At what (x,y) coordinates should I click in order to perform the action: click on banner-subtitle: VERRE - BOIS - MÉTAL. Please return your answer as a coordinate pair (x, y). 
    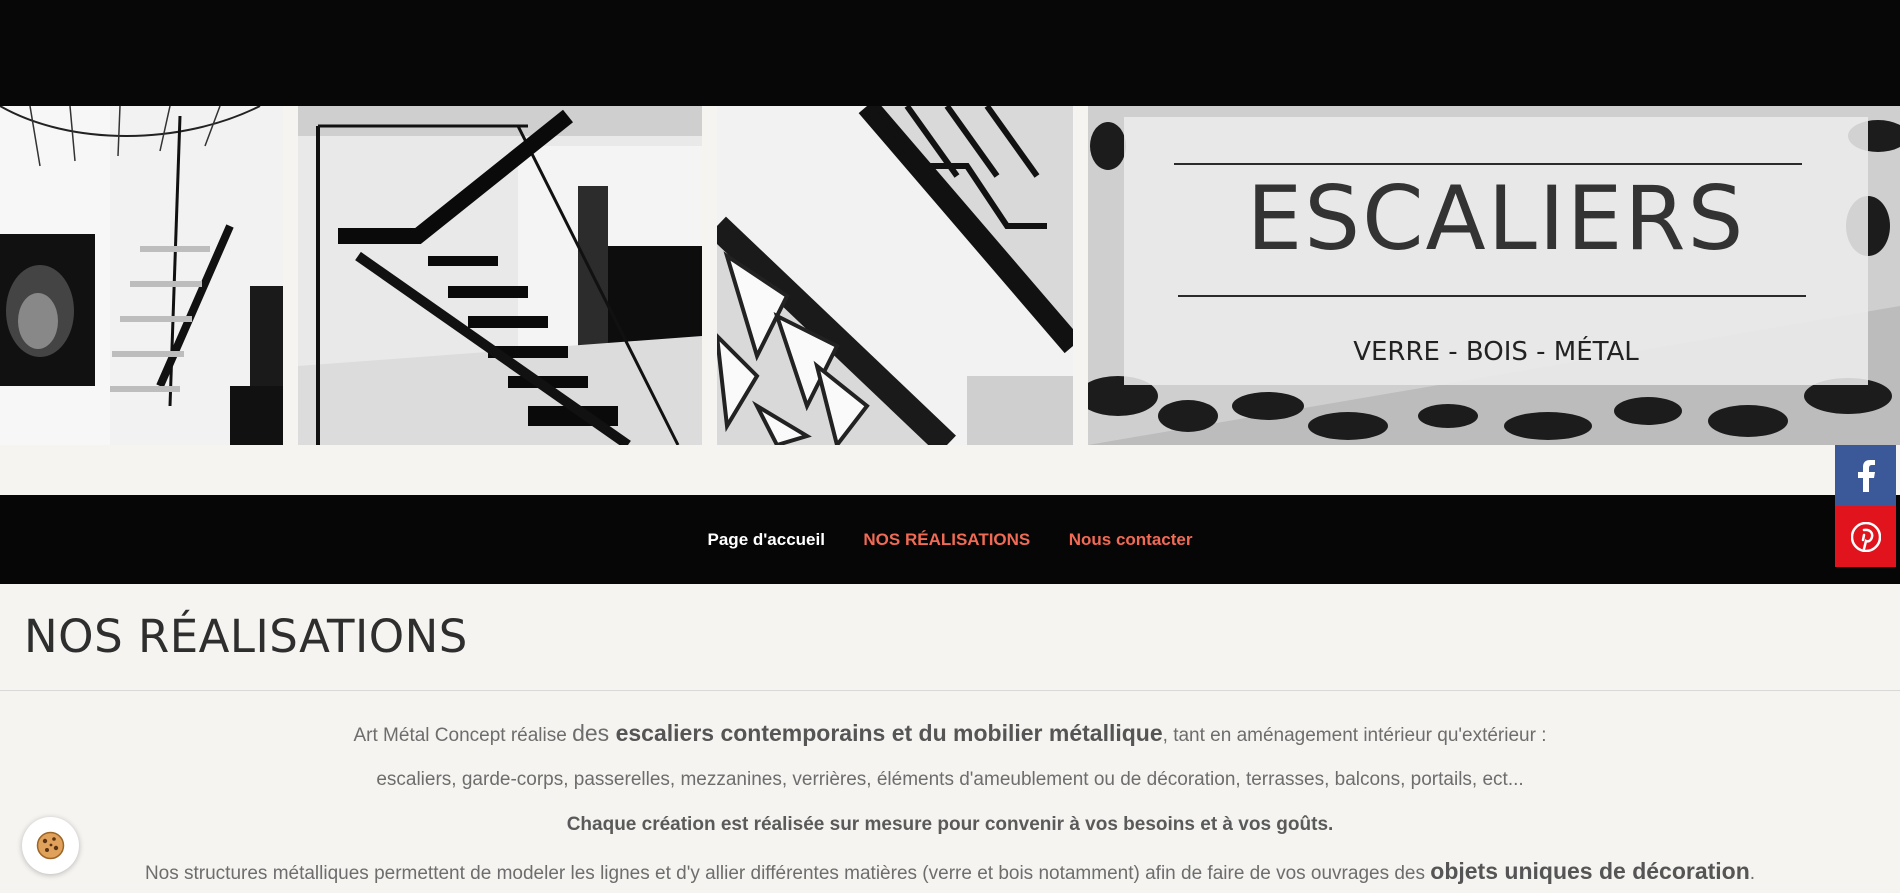
    Looking at the image, I should click on (1496, 352).